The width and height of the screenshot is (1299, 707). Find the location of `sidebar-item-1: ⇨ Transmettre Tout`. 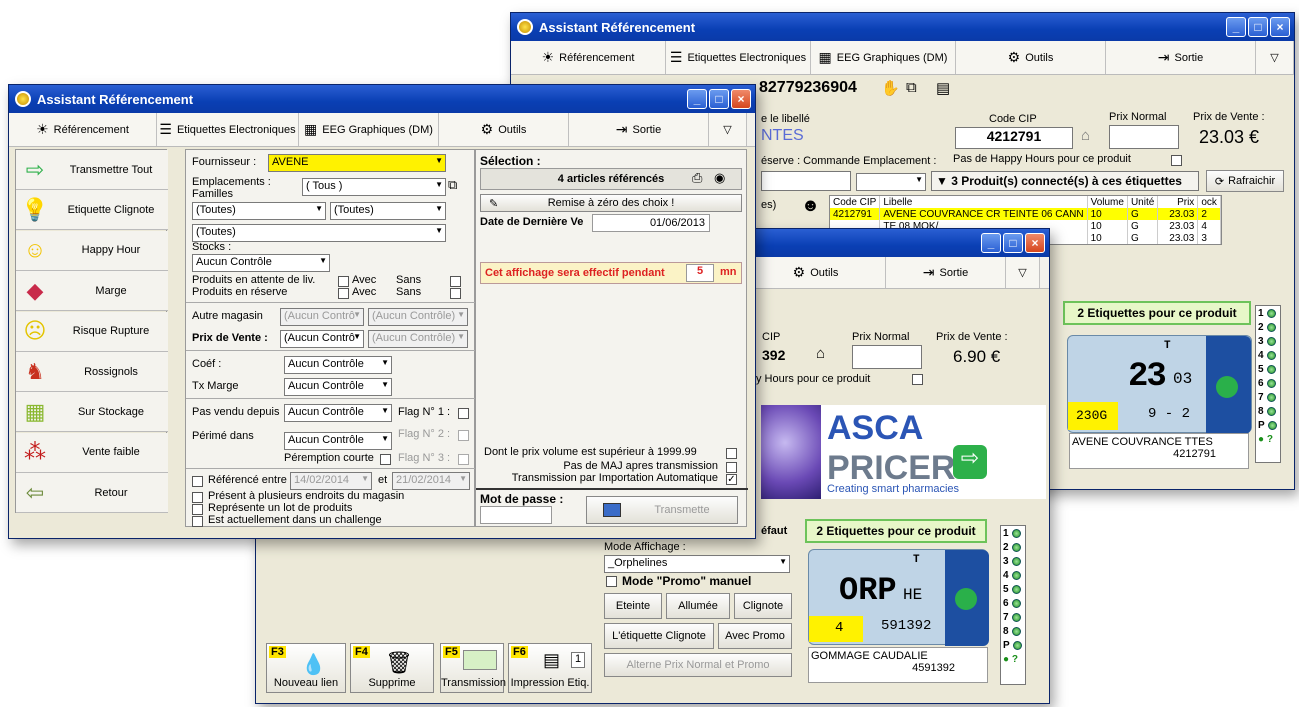

sidebar-item-1: ⇨ Transmettre Tout is located at coordinates (92, 170).